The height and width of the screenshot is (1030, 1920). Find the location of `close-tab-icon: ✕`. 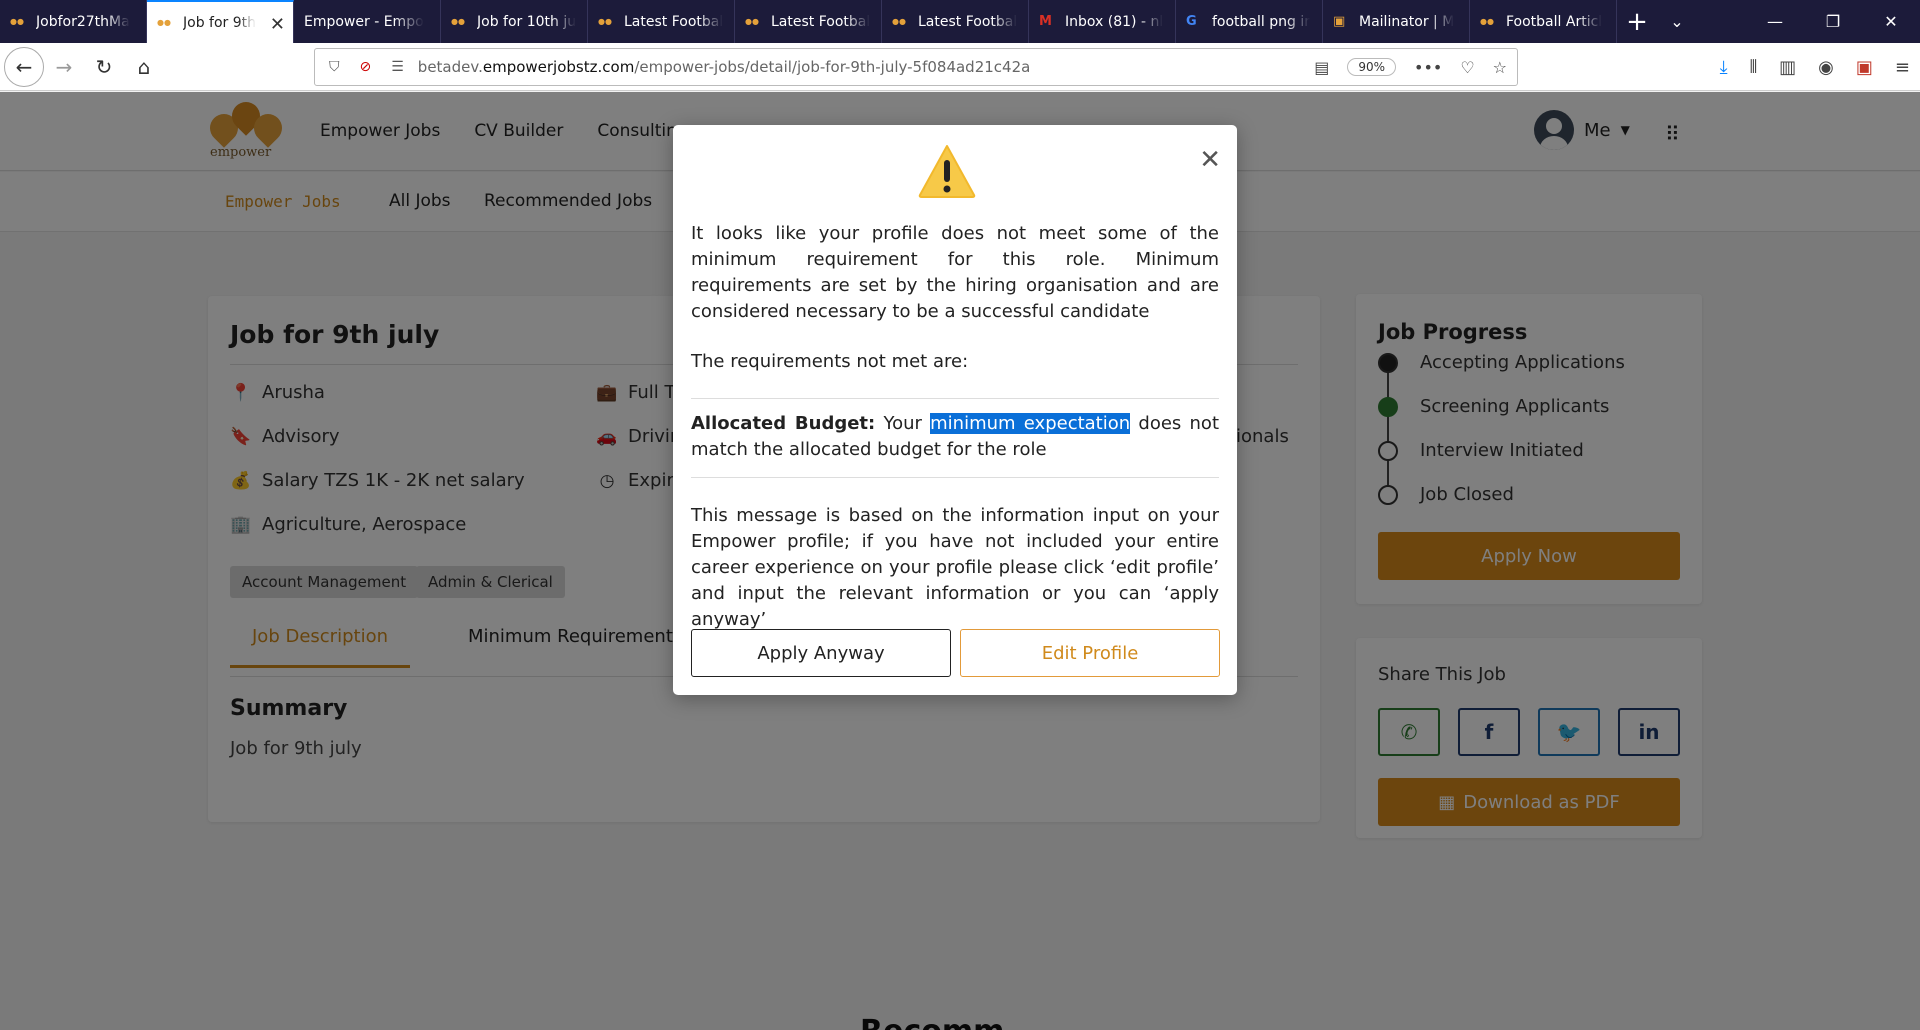

close-tab-icon: ✕ is located at coordinates (277, 24).